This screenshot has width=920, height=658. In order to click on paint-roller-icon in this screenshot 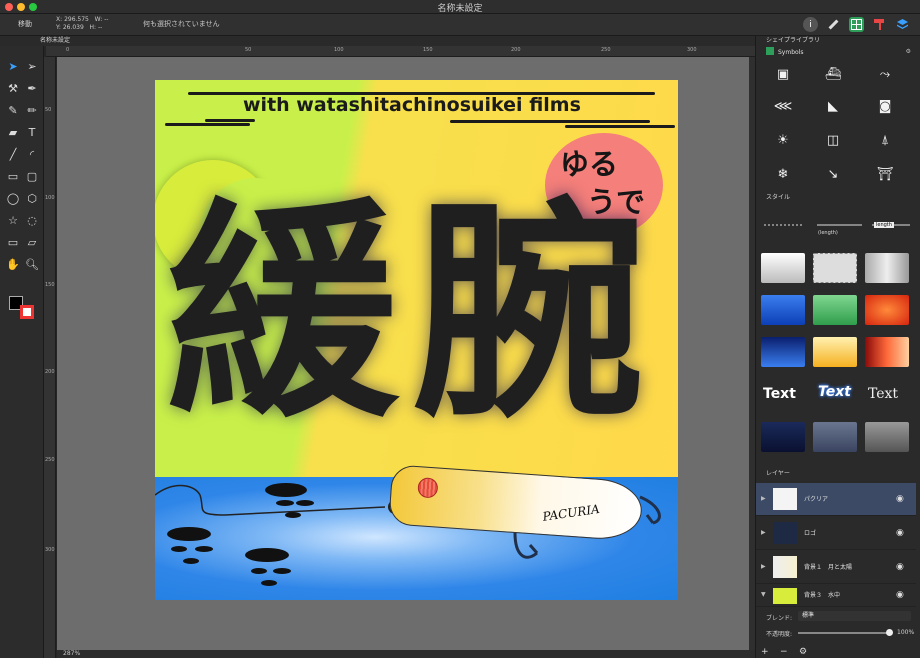, I will do `click(879, 24)`.